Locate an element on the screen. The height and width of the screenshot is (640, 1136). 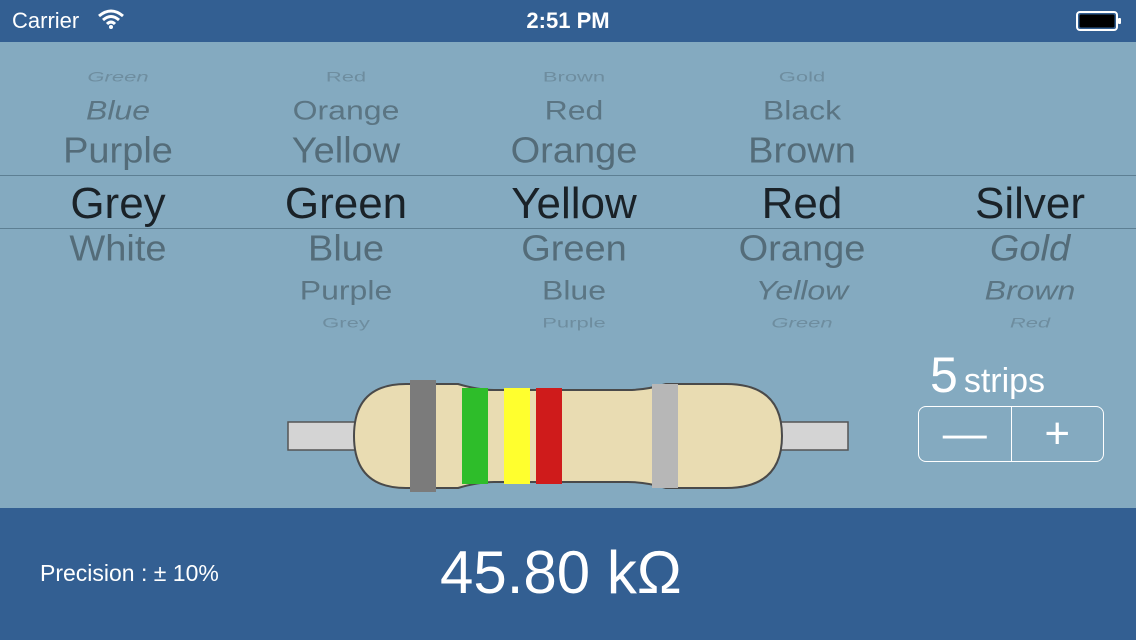
clock: 2:51 PM is located at coordinates (568, 20).